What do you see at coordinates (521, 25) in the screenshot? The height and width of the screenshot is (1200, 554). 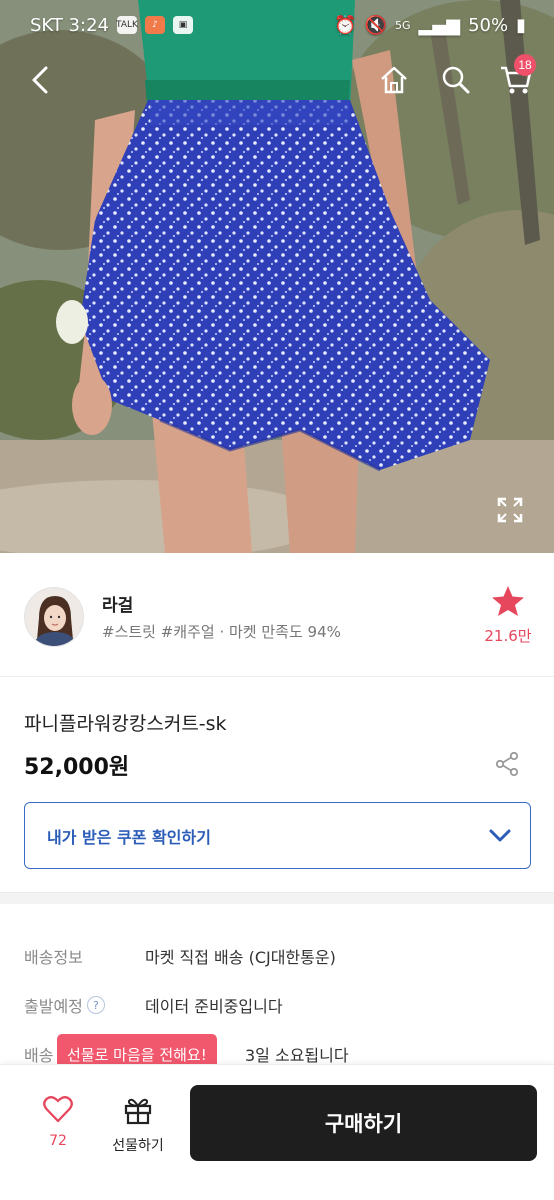 I see `battery-icon: ▮` at bounding box center [521, 25].